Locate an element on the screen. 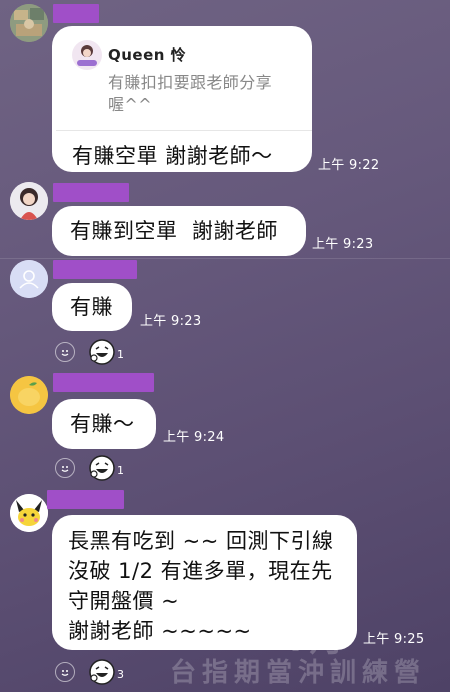 The width and height of the screenshot is (450, 692). message-bubble: 有賺到空單 謝謝老師 is located at coordinates (179, 231).